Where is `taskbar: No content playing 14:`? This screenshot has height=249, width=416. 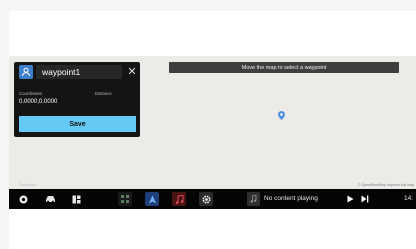
taskbar: No content playing 14: is located at coordinates (212, 199).